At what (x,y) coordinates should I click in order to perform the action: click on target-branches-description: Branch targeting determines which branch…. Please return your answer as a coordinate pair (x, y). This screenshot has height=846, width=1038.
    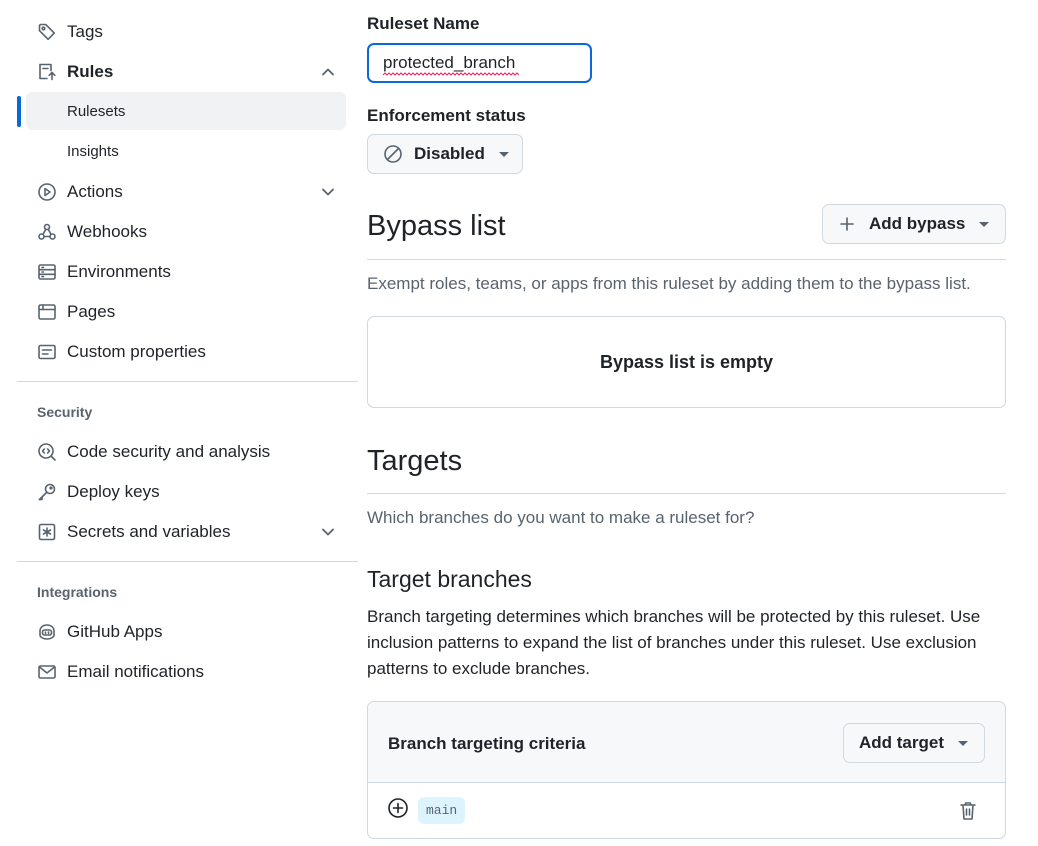
    Looking at the image, I should click on (674, 642).